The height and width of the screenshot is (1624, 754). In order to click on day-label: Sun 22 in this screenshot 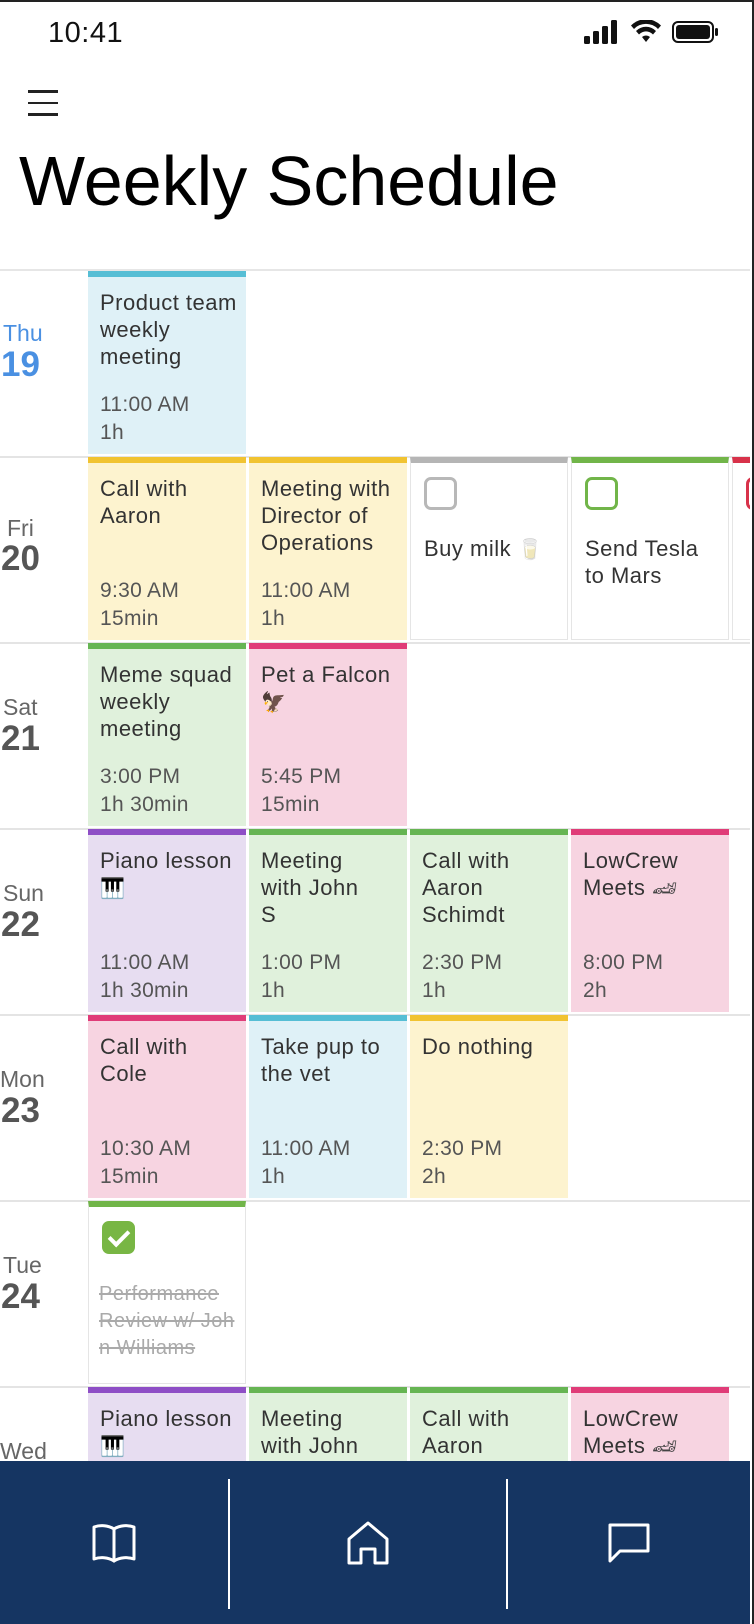, I will do `click(43, 921)`.